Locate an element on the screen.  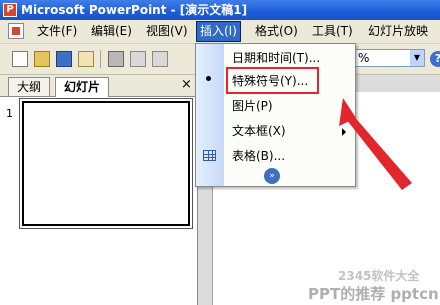
menu-item-picture: 图片(P) is located at coordinates (252, 106).